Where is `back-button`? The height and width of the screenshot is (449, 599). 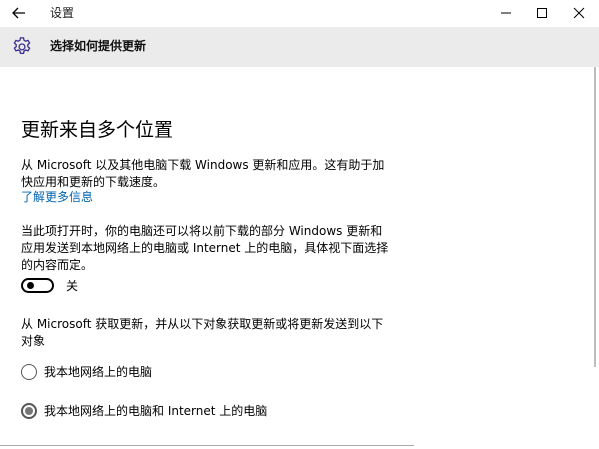
back-button is located at coordinates (19, 13).